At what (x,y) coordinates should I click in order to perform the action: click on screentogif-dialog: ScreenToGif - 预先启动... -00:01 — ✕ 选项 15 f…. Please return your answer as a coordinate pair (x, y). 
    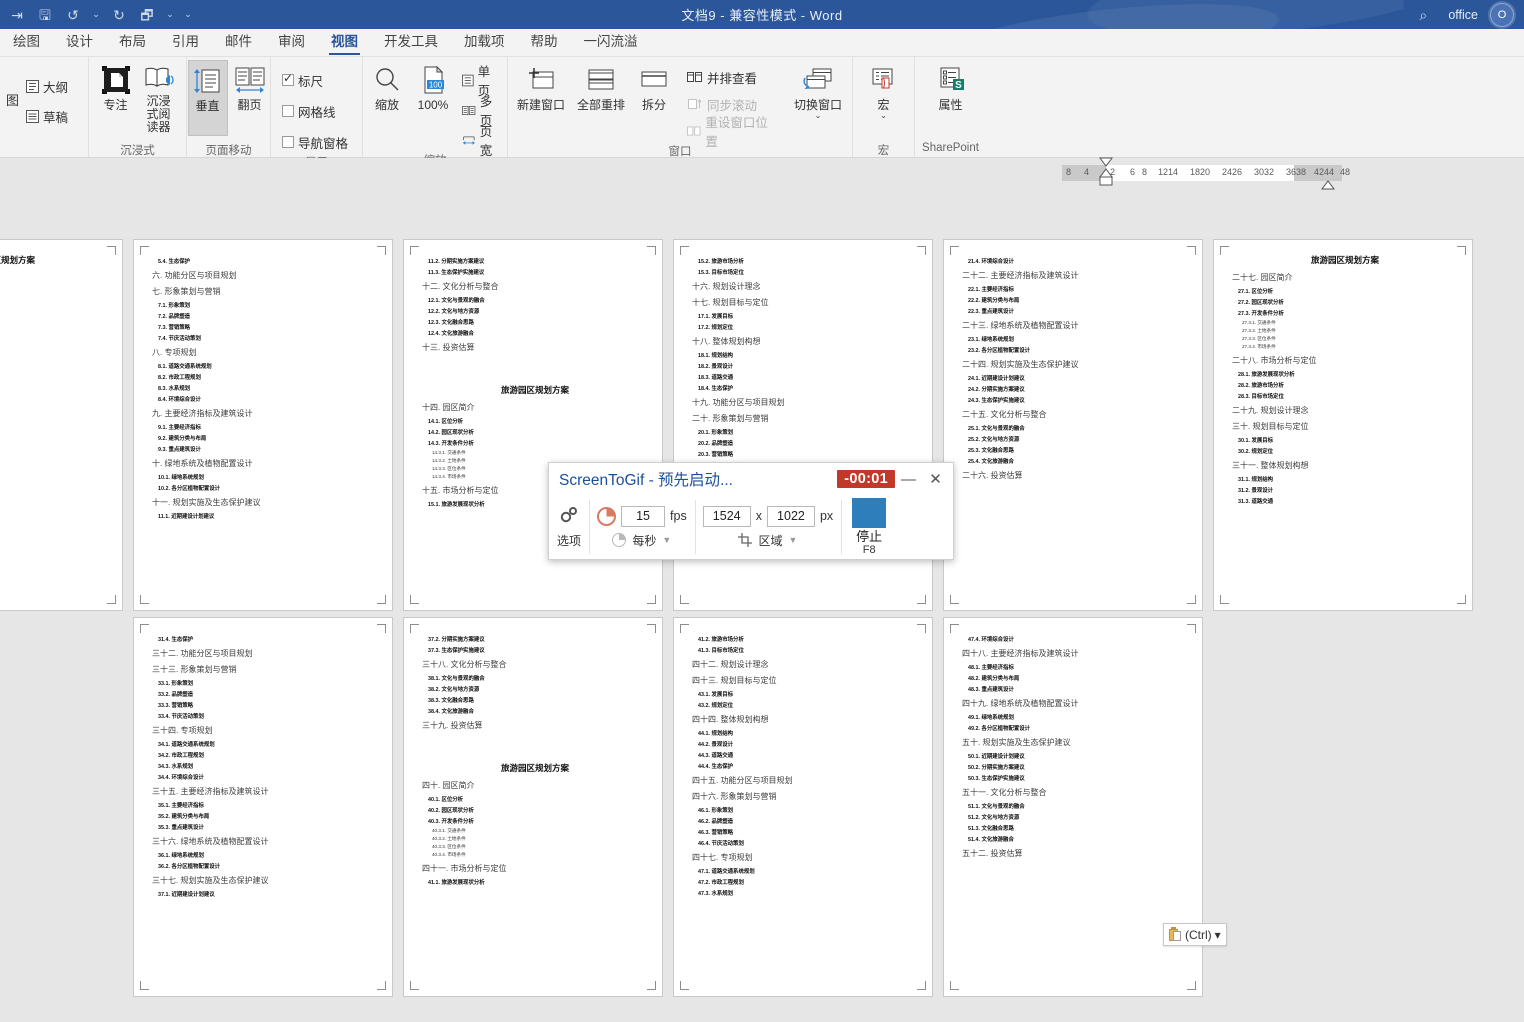
    Looking at the image, I should click on (751, 511).